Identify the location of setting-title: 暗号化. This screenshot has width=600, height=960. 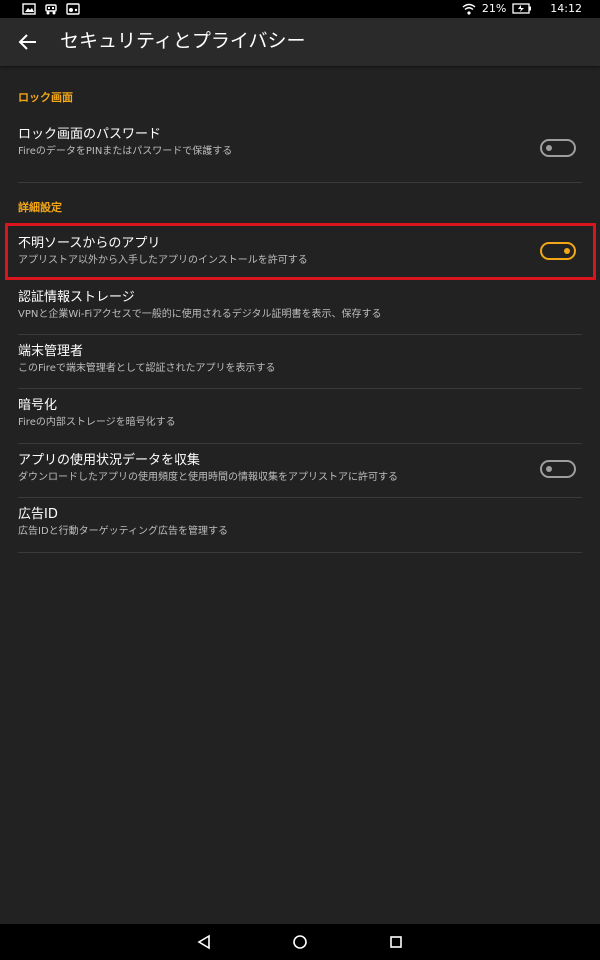
(38, 405).